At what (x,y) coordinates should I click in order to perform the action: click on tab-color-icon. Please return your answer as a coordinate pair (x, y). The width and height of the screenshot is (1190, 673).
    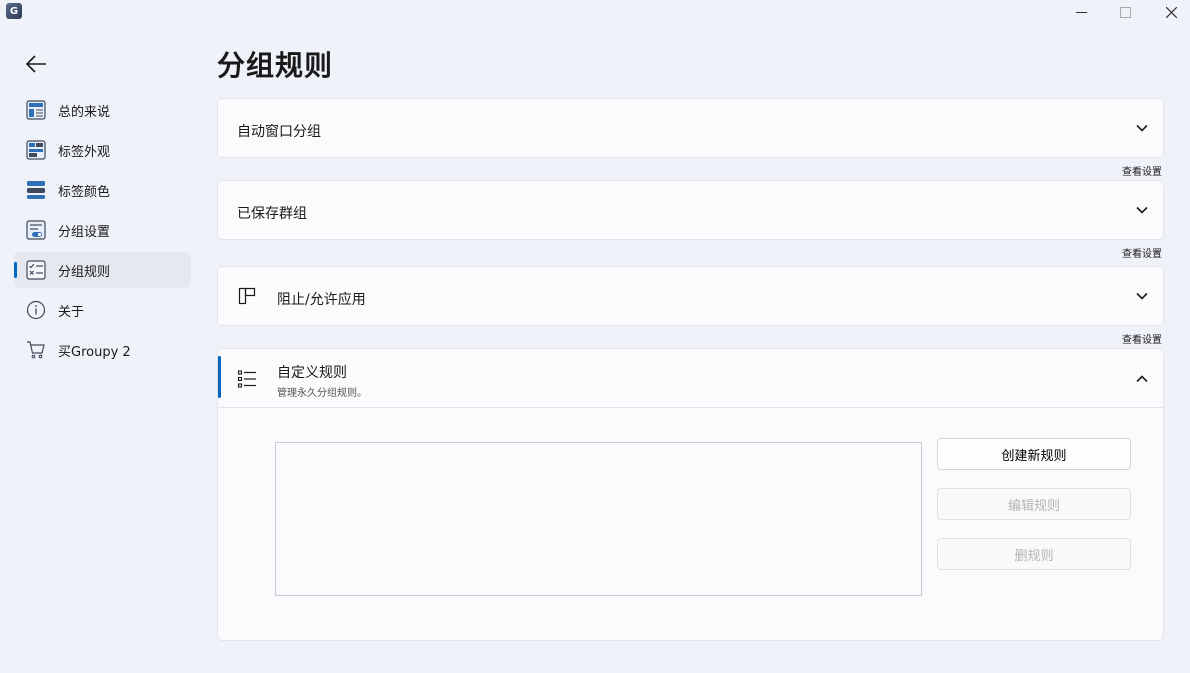
    Looking at the image, I should click on (36, 190).